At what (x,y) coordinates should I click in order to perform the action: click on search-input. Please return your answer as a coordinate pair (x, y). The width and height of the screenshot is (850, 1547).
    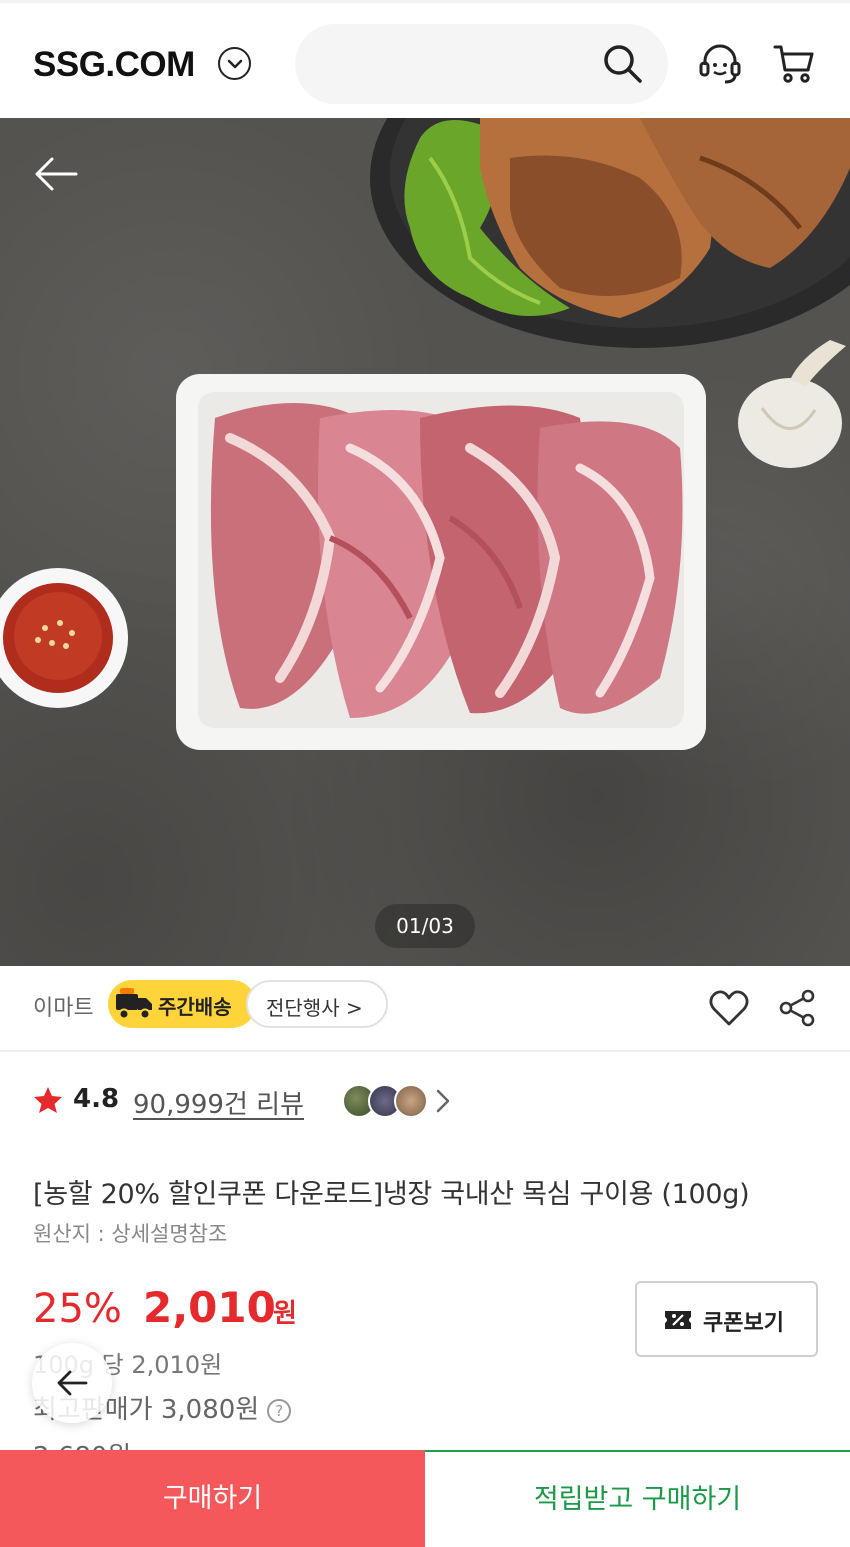
    Looking at the image, I should click on (481, 64).